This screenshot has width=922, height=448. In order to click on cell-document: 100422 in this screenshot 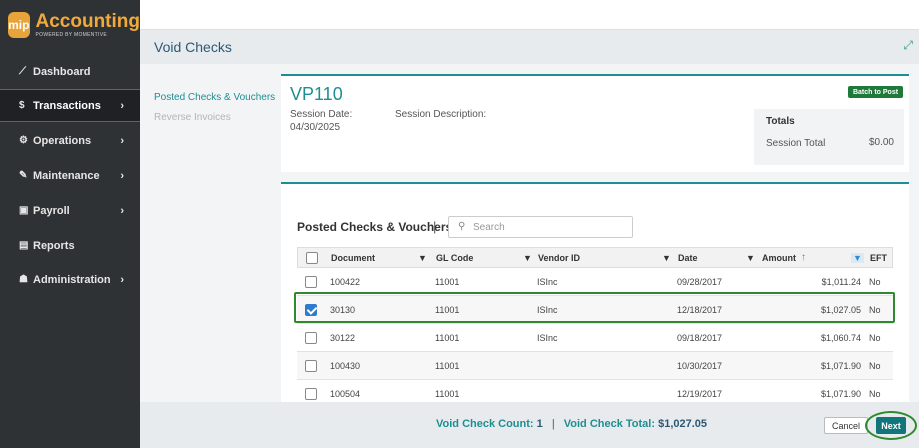, I will do `click(345, 281)`.